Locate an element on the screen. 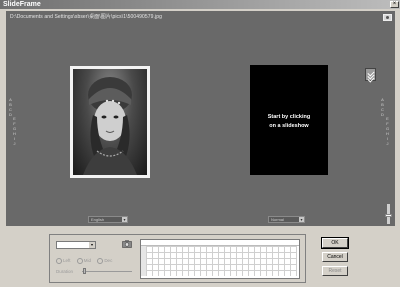 The image size is (400, 287). duration-slider-track is located at coordinates (107, 271).